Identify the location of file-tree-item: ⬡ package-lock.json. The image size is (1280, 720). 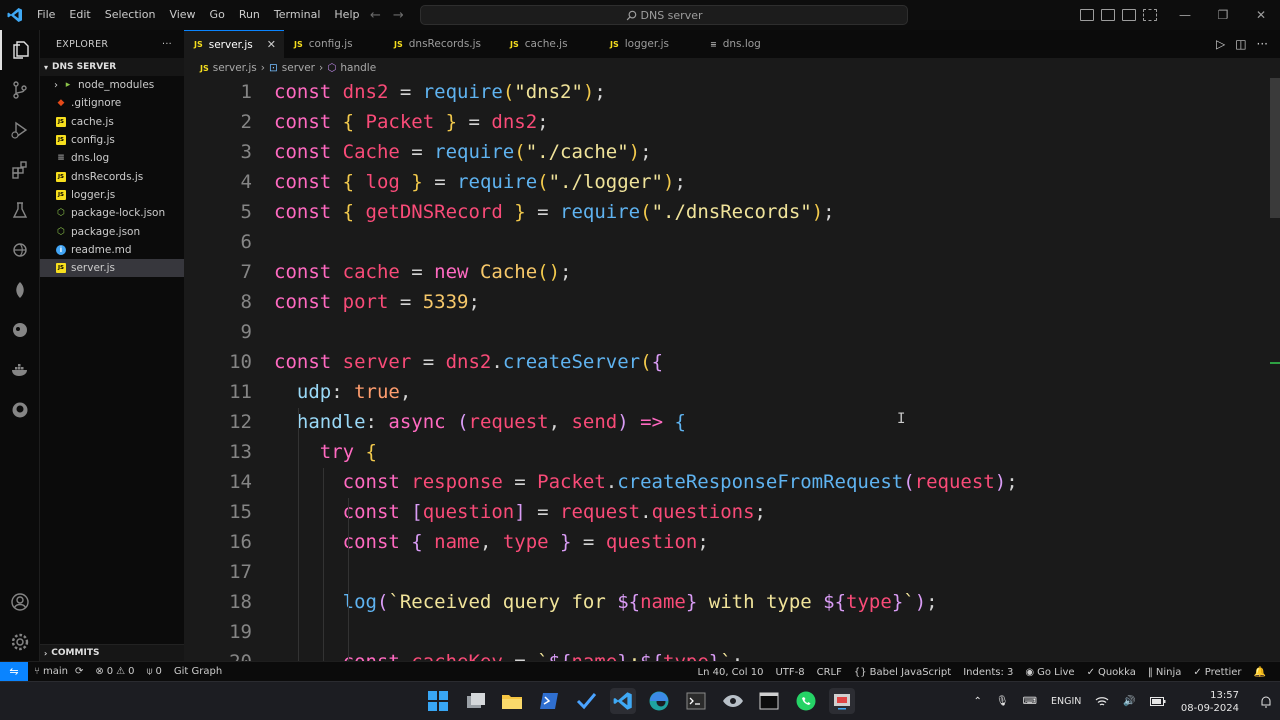
(112, 213).